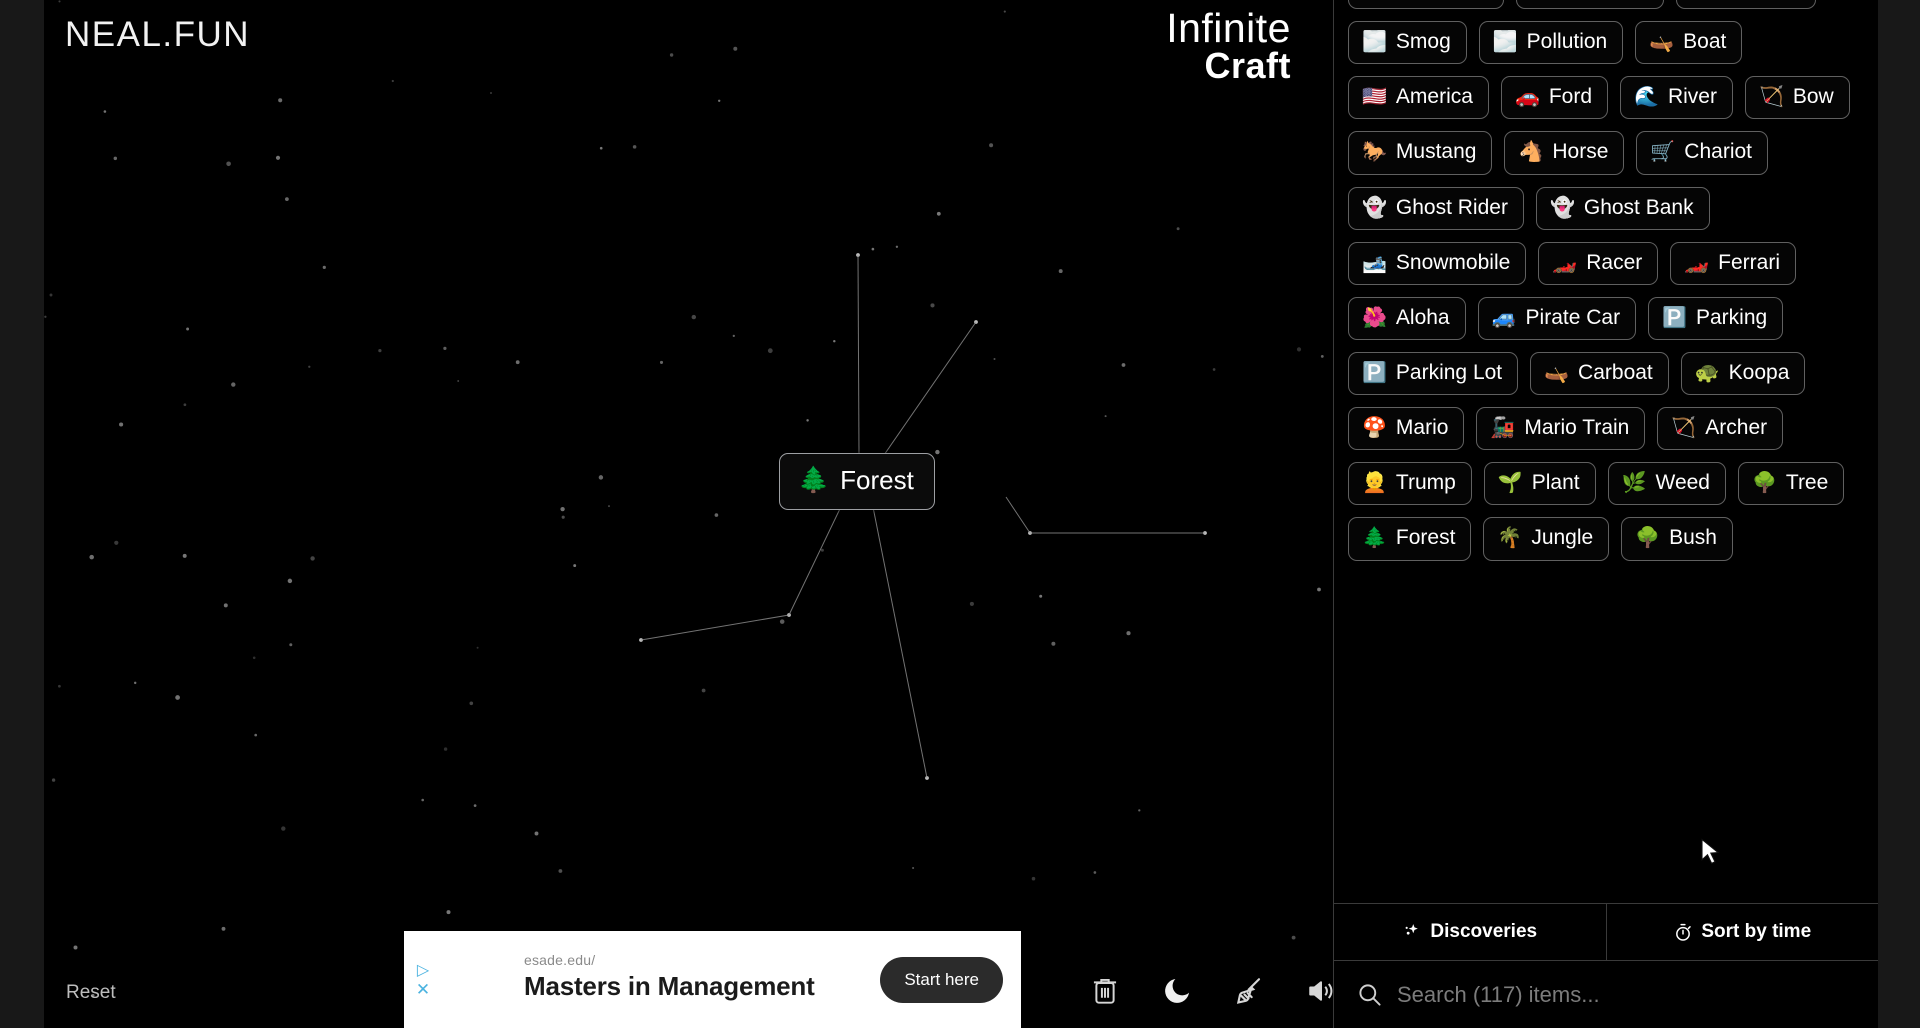 This screenshot has height=1028, width=1920. I want to click on trash-icon, so click(1105, 991).